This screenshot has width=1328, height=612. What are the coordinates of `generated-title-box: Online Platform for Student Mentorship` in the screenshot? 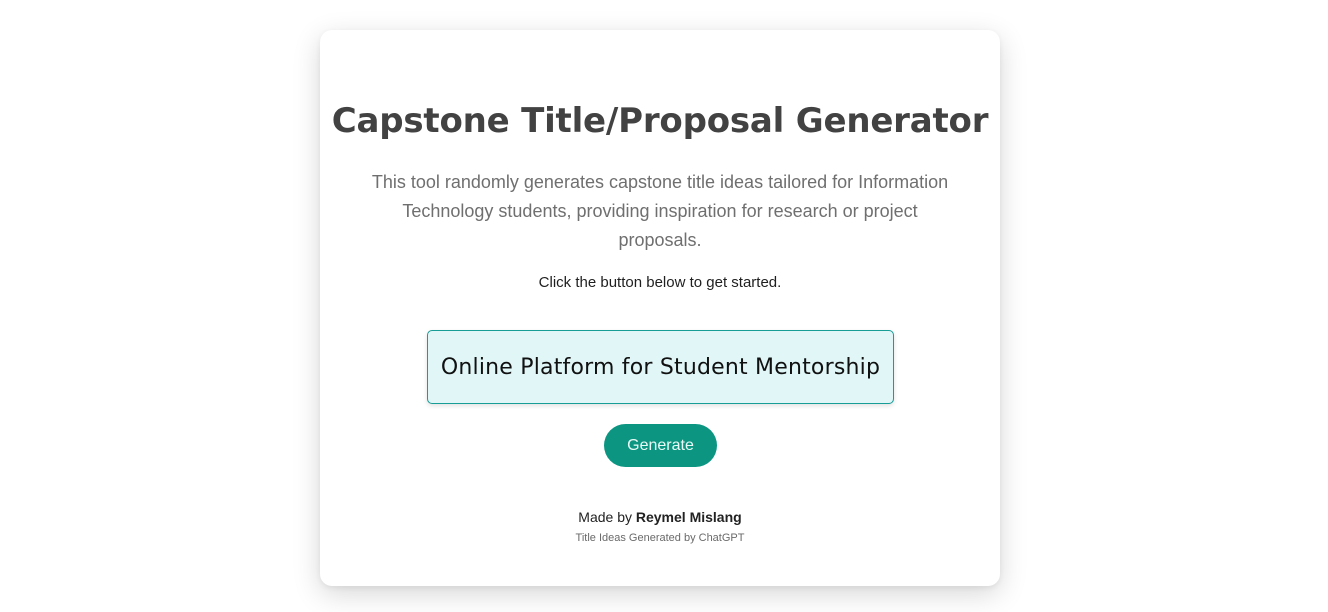 It's located at (660, 367).